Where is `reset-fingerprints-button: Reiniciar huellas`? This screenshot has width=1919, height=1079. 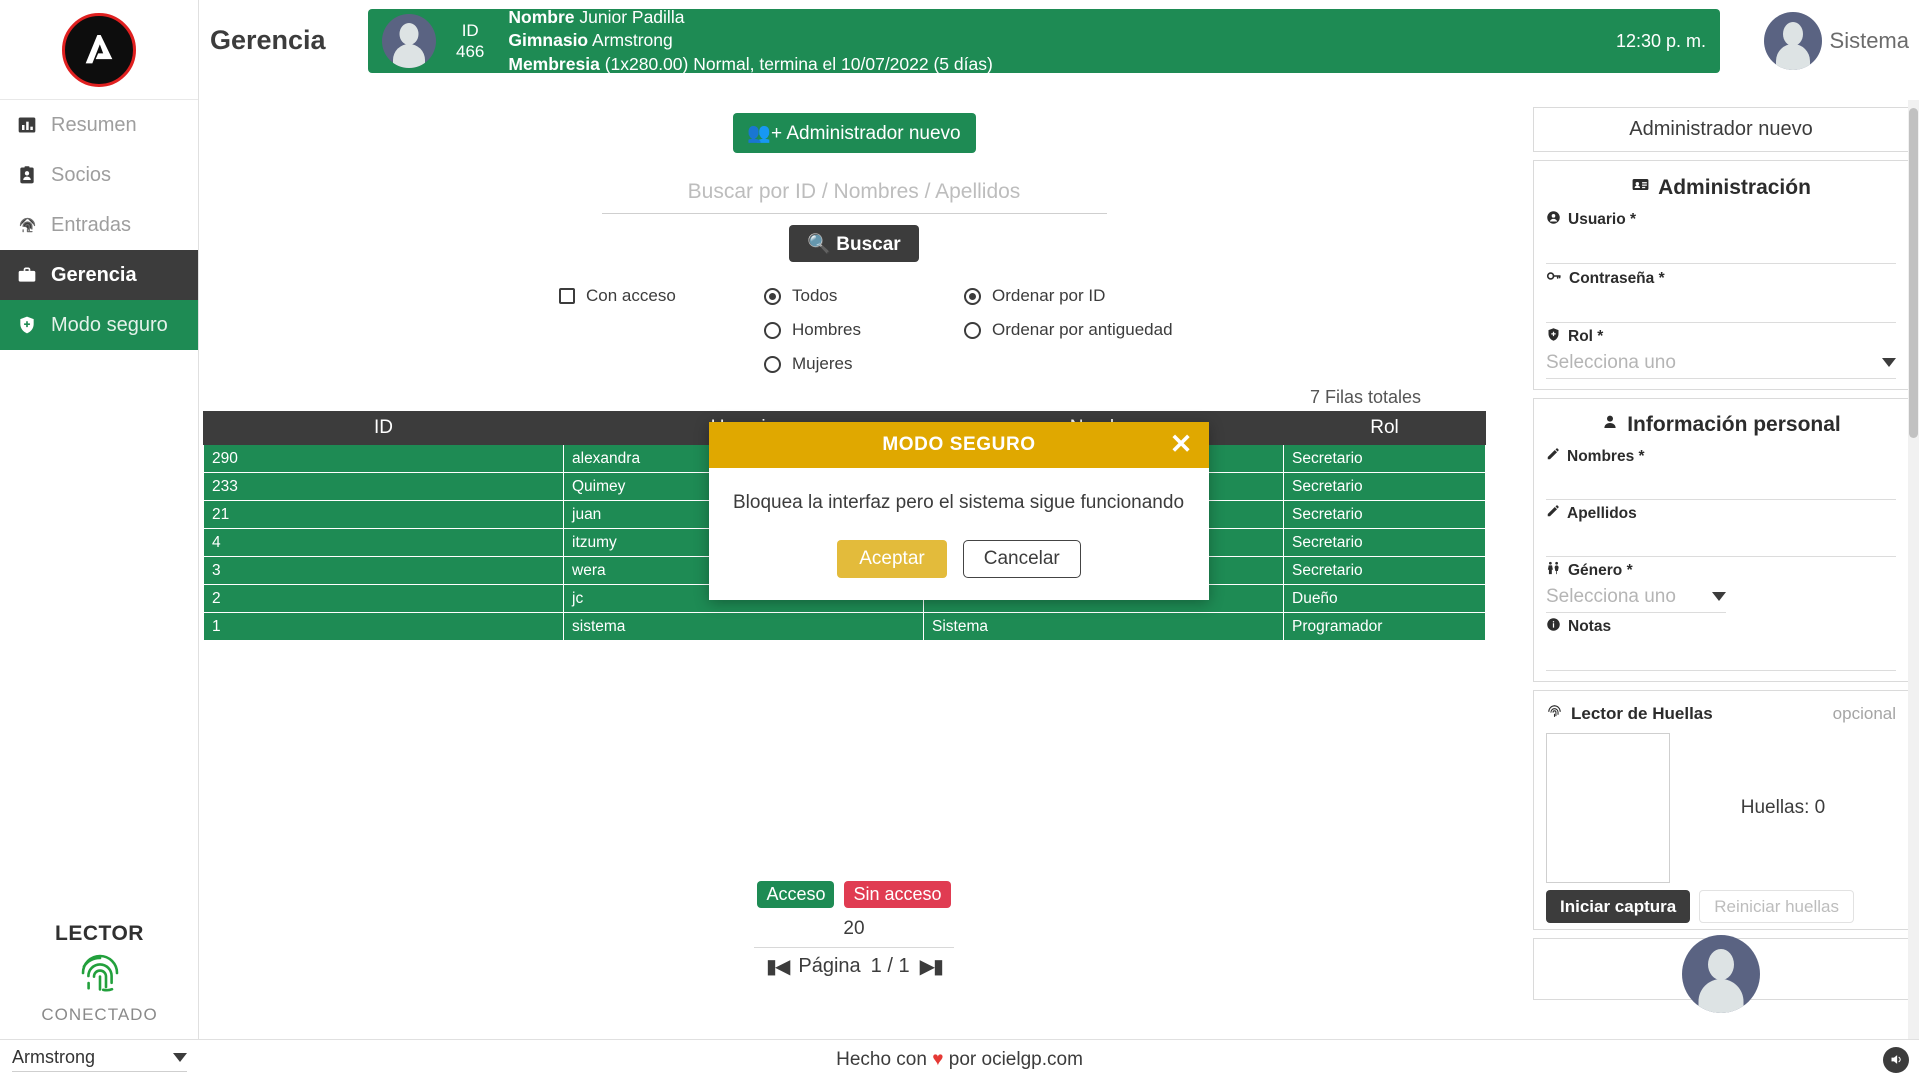 reset-fingerprints-button: Reiniciar huellas is located at coordinates (1776, 906).